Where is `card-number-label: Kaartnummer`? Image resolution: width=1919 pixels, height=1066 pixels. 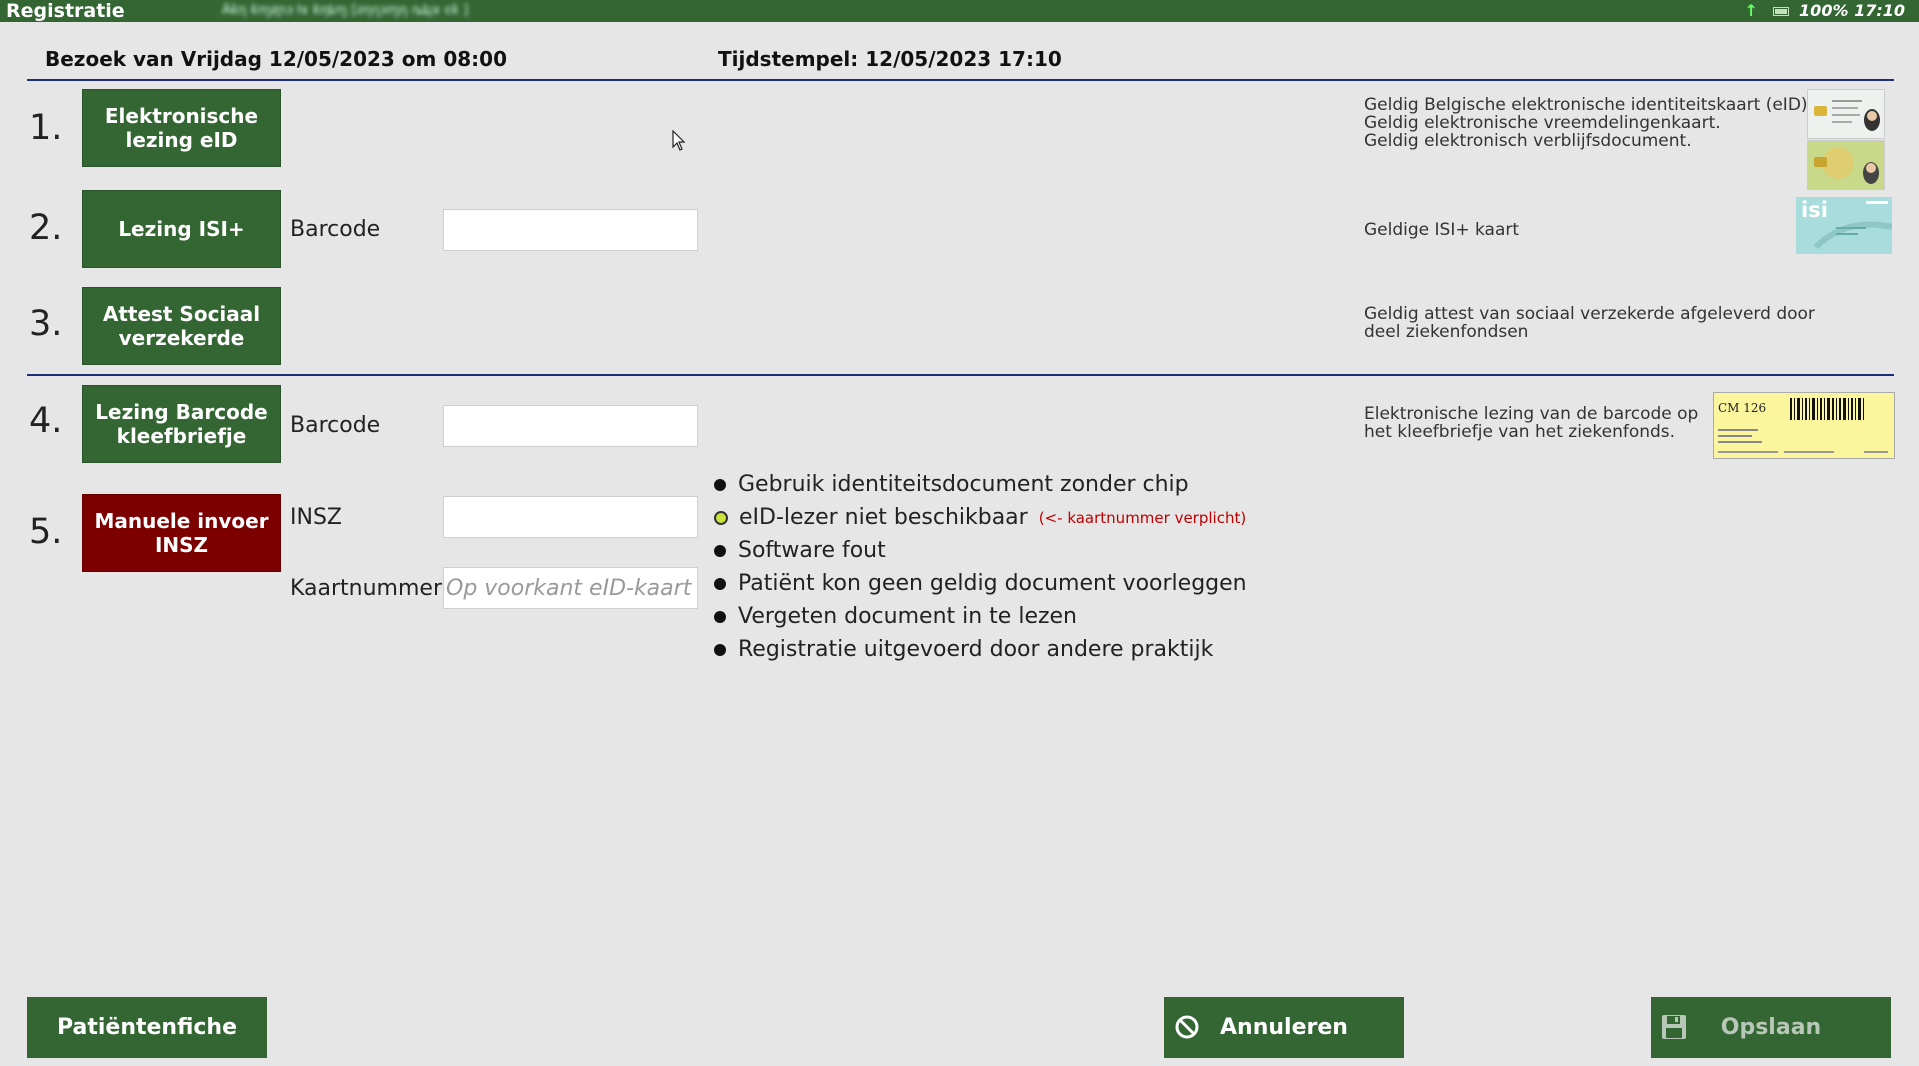 card-number-label: Kaartnummer is located at coordinates (366, 588).